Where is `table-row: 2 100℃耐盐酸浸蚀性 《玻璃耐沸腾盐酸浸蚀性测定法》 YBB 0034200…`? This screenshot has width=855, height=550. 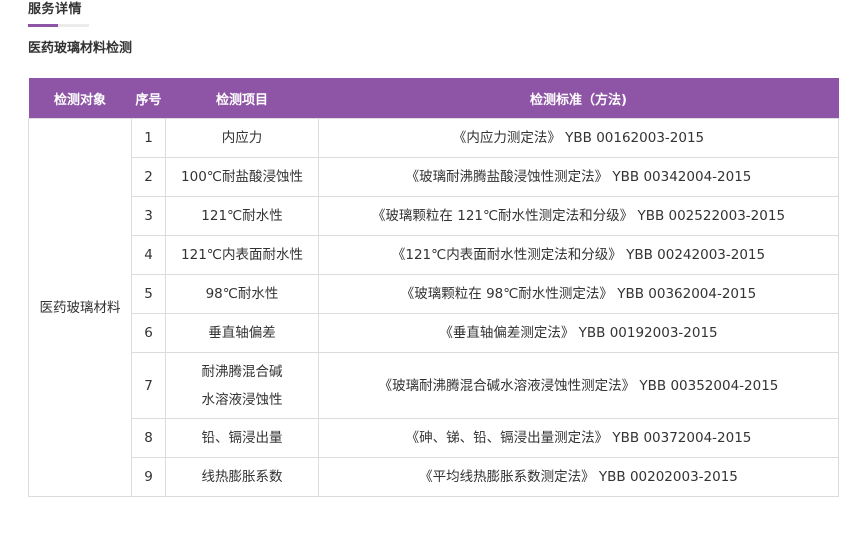
table-row: 2 100℃耐盐酸浸蚀性 《玻璃耐沸腾盐酸浸蚀性测定法》 YBB 0034200… is located at coordinates (434, 177).